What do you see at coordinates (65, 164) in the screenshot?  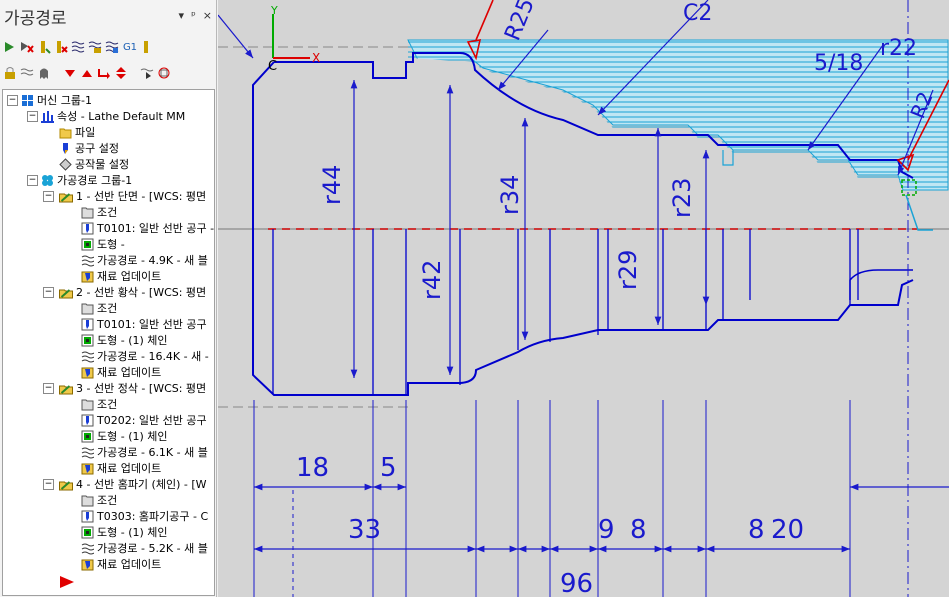 I see `stock-icon` at bounding box center [65, 164].